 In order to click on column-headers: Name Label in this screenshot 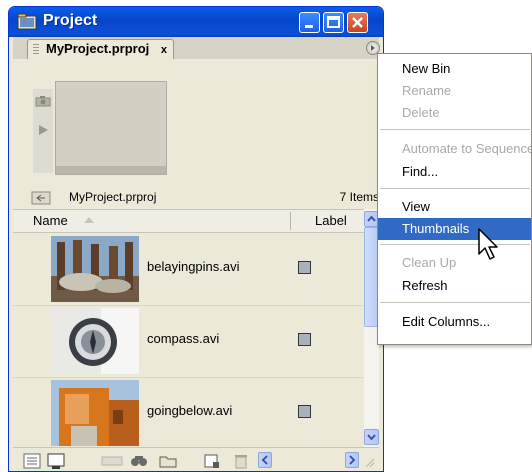, I will do `click(188, 221)`.